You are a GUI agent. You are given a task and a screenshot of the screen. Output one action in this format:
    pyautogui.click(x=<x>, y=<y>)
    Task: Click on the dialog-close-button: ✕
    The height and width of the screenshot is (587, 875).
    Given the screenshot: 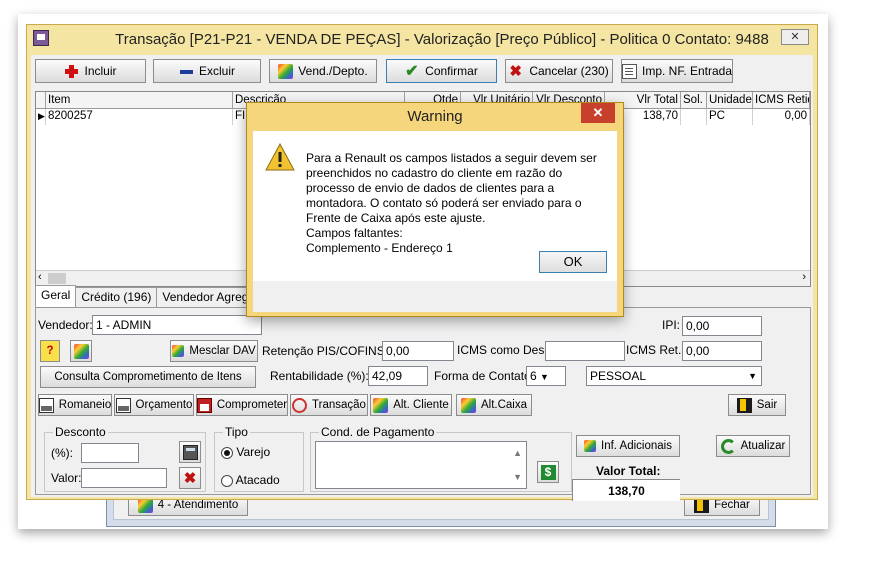 What is the action you would take?
    pyautogui.click(x=598, y=113)
    